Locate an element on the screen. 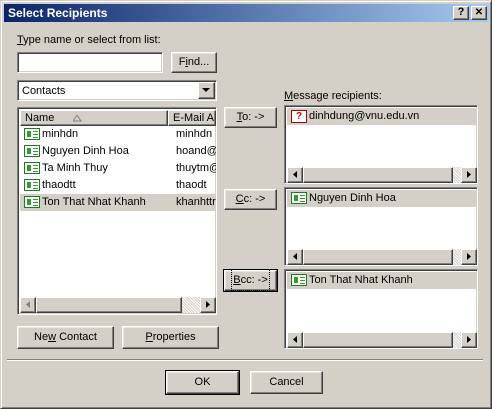 The width and height of the screenshot is (492, 409). chevron-down-icon is located at coordinates (206, 90).